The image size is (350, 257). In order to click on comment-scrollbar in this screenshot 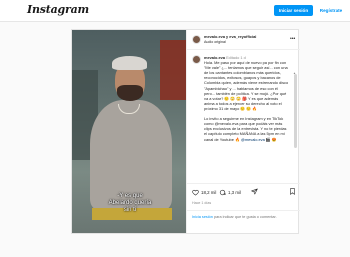, I will do `click(295, 111)`.